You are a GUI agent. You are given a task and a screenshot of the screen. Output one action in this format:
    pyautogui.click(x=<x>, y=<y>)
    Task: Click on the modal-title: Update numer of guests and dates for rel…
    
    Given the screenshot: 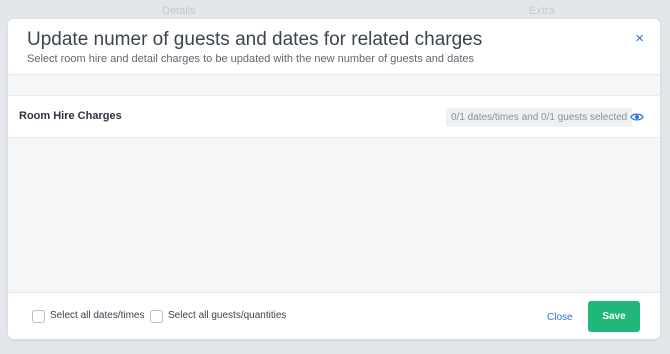 What is the action you would take?
    pyautogui.click(x=255, y=39)
    